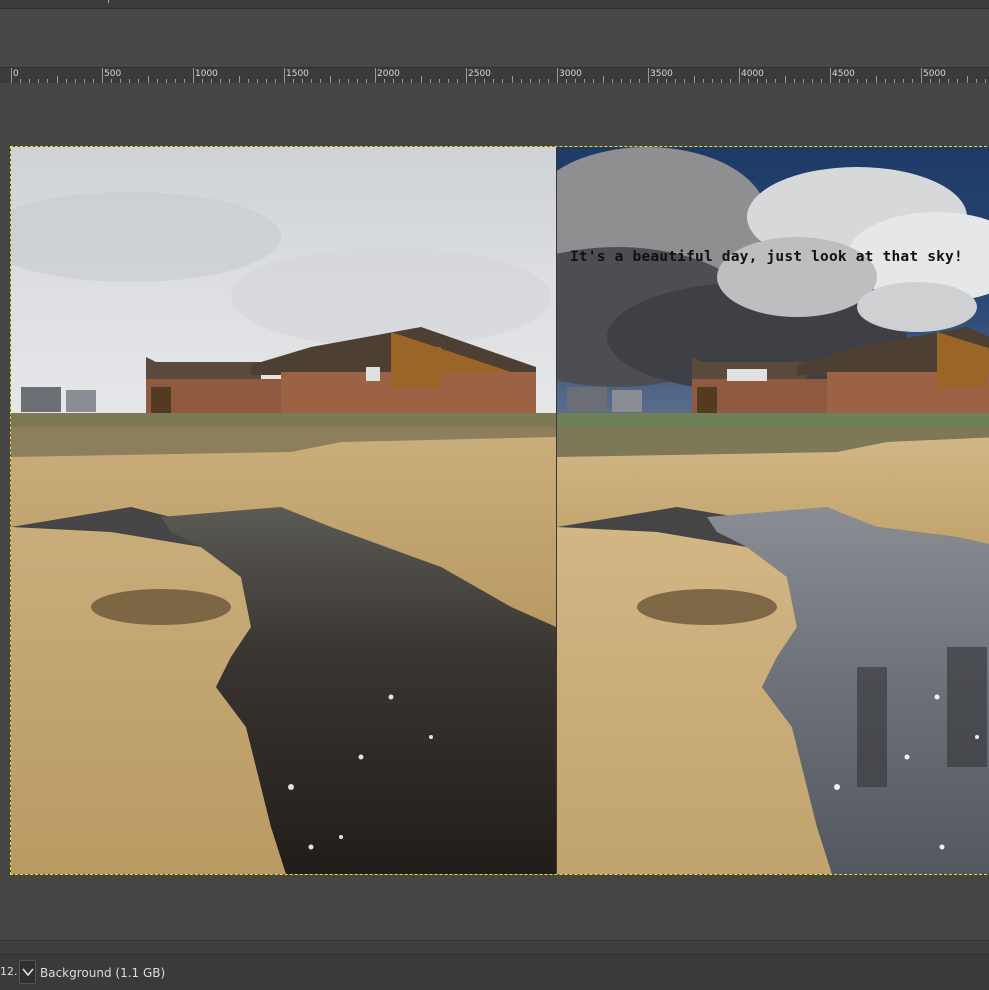 The width and height of the screenshot is (989, 990). Describe the element at coordinates (297, 74) in the screenshot. I see `ruler-label-1500: 1500` at that location.